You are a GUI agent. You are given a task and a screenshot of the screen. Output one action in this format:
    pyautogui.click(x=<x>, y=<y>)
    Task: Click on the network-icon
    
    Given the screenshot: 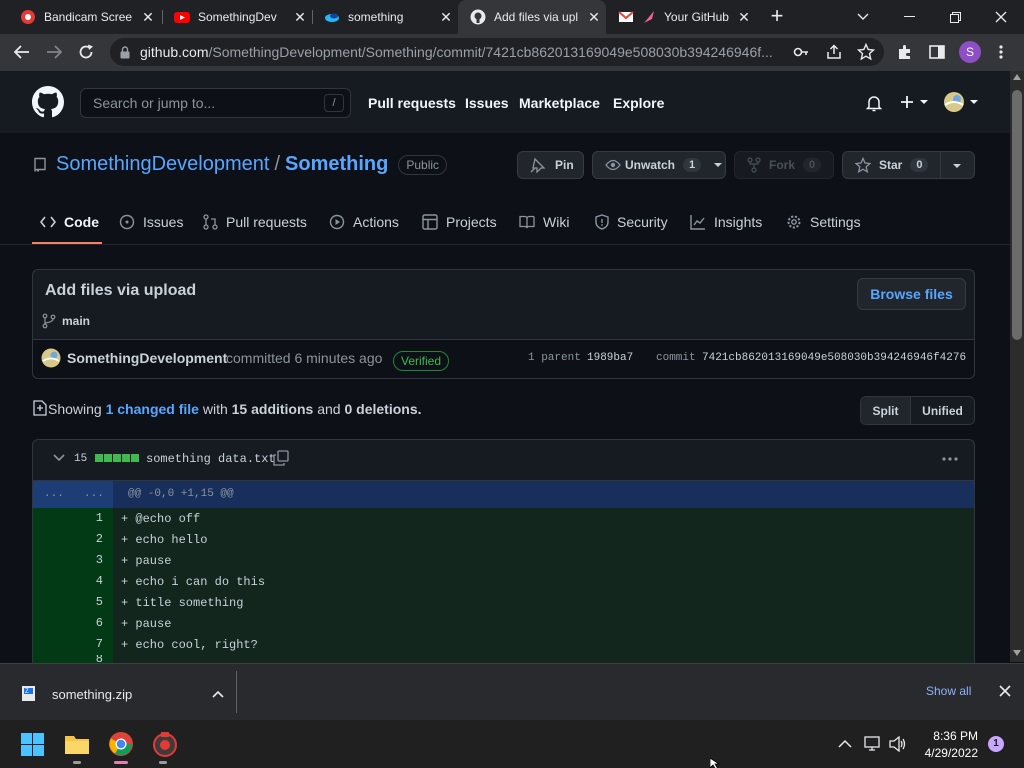 What is the action you would take?
    pyautogui.click(x=873, y=744)
    